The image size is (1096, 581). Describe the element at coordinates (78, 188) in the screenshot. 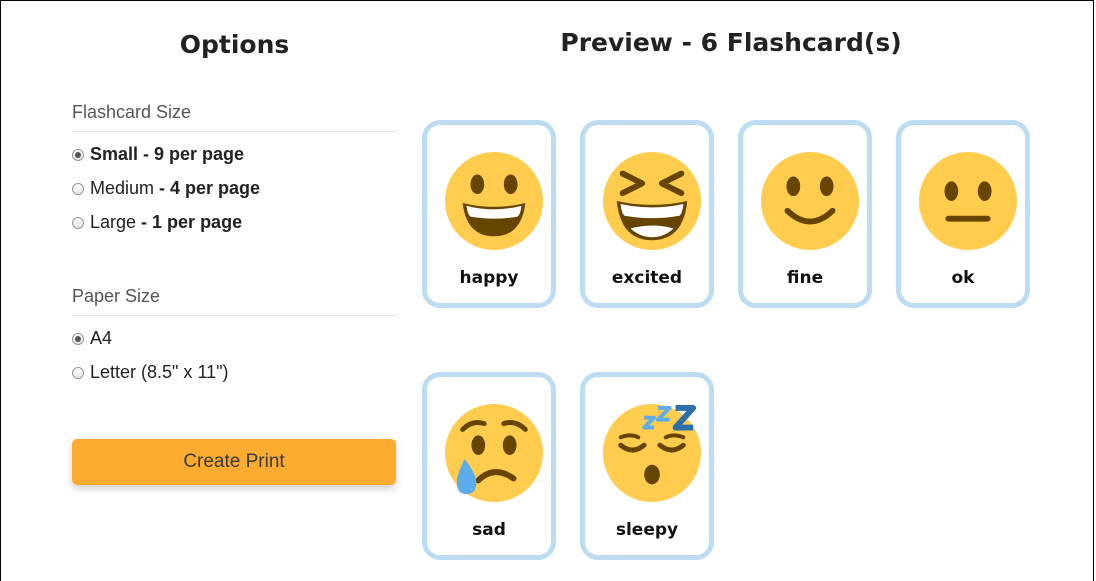

I see `radio-medium-button` at that location.